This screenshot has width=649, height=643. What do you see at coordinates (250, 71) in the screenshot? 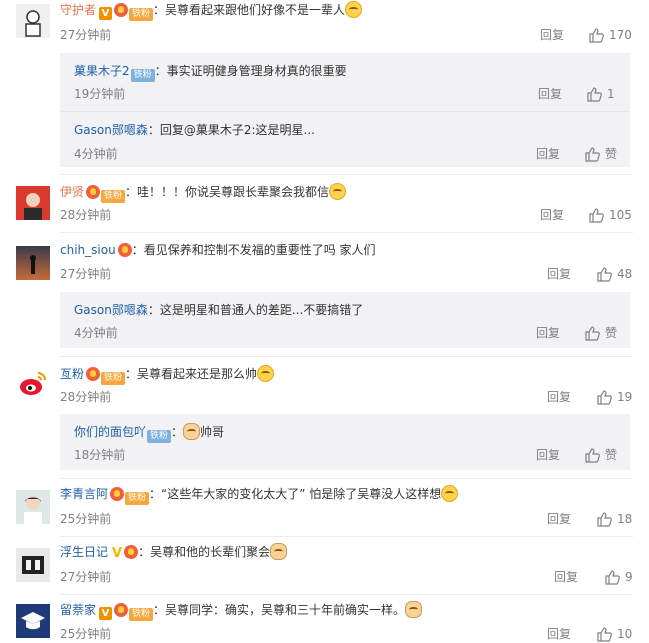
I see `reply-text: ：事实证明健身管理身材真的很重要` at bounding box center [250, 71].